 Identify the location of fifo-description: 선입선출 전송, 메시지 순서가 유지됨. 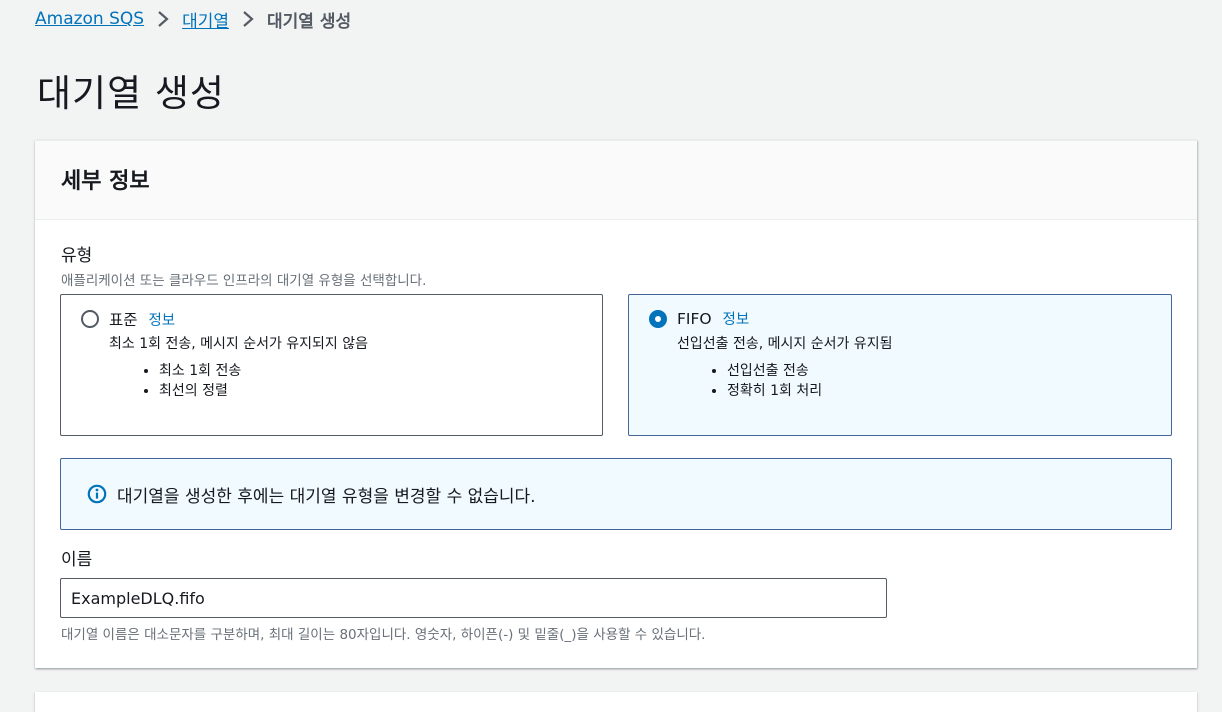
(785, 344).